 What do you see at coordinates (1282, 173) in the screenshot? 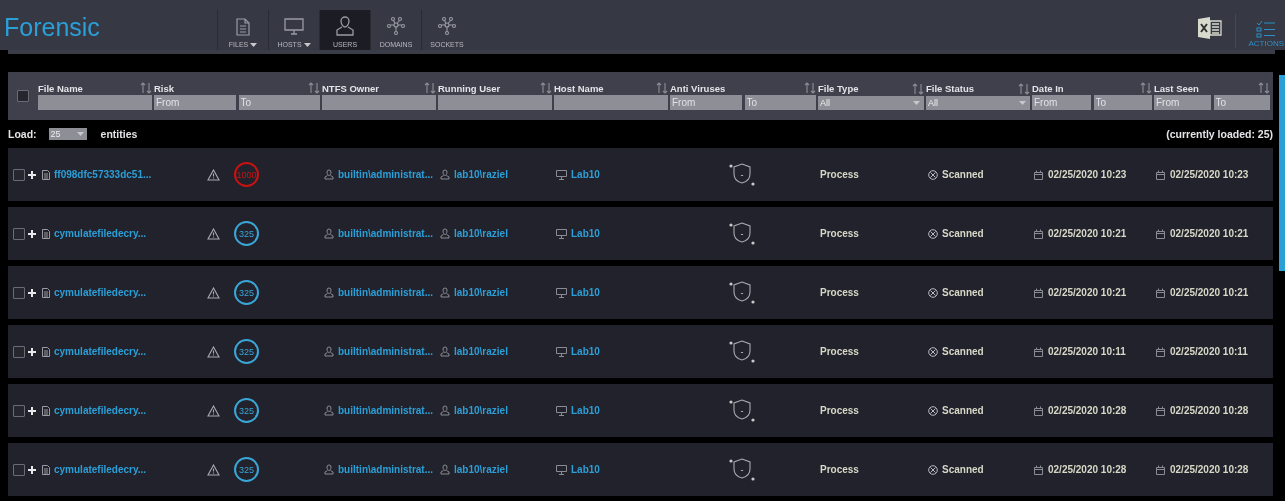
I see `scrollbar` at bounding box center [1282, 173].